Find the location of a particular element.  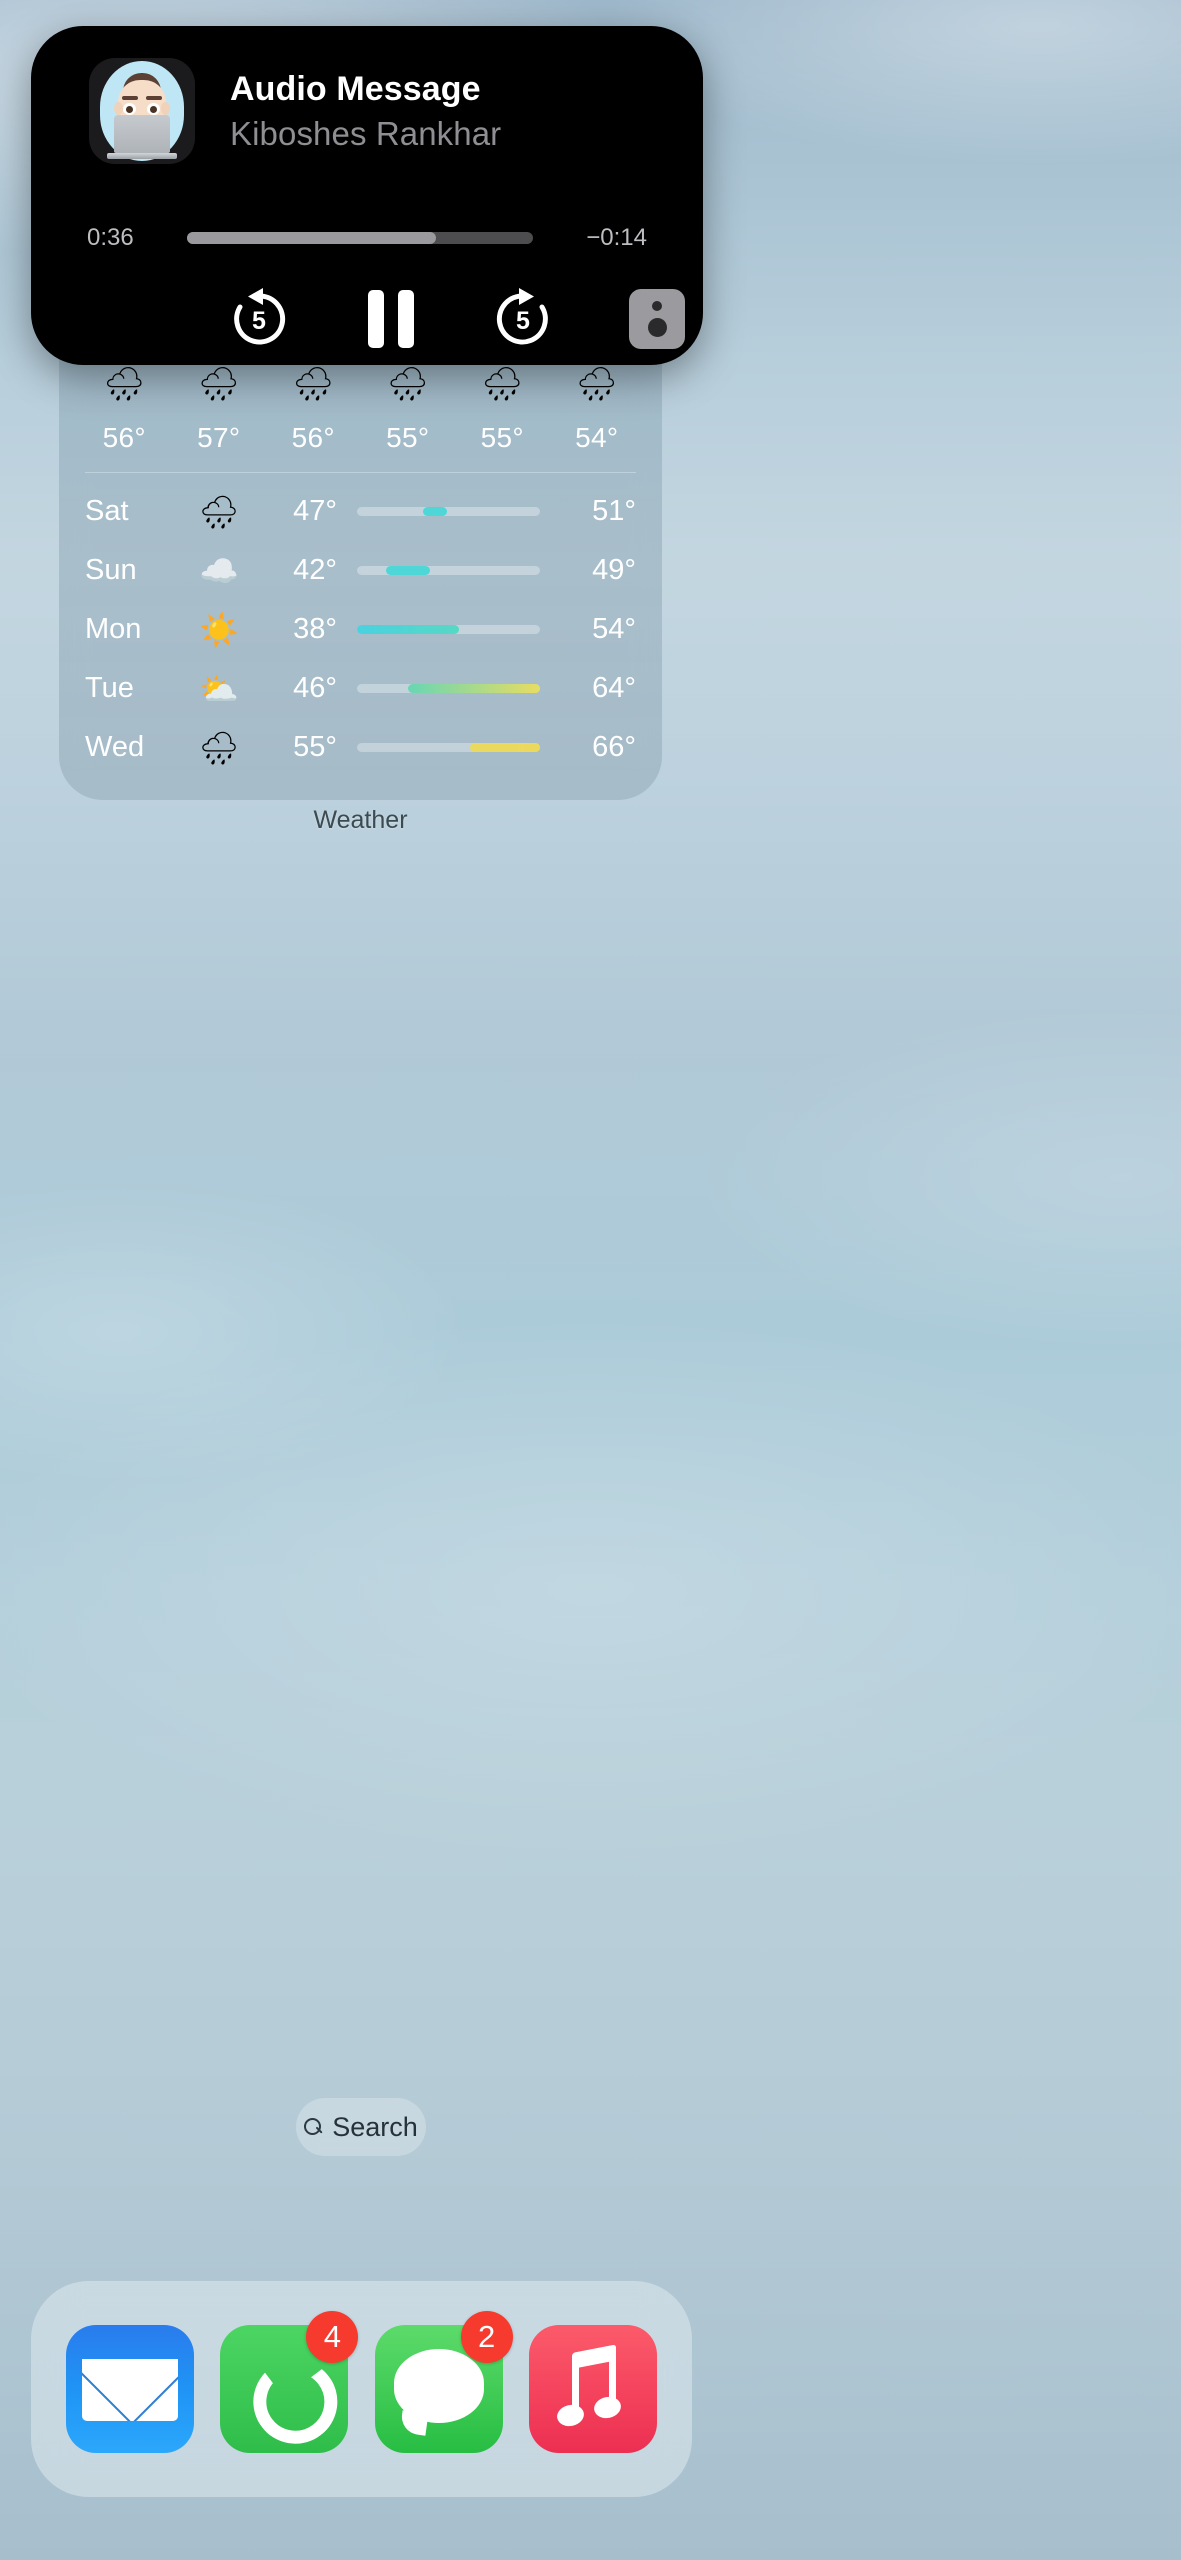

day-low-temp: 55° is located at coordinates (315, 747).